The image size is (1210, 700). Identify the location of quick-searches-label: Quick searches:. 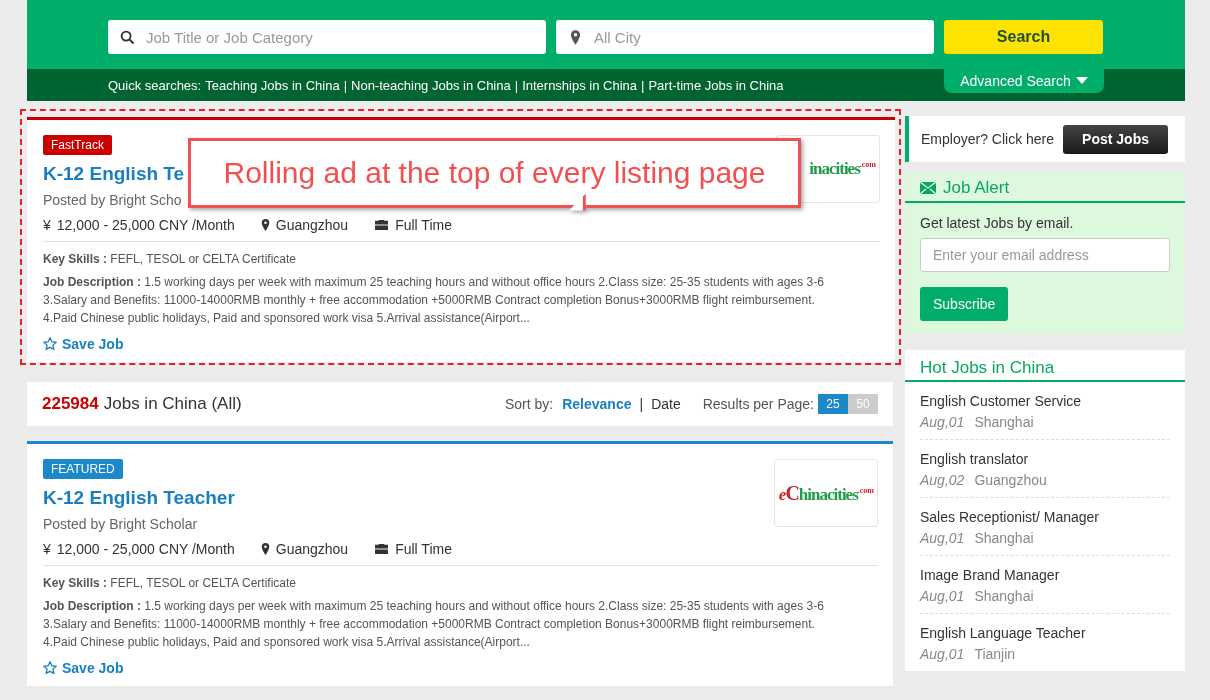
(155, 85).